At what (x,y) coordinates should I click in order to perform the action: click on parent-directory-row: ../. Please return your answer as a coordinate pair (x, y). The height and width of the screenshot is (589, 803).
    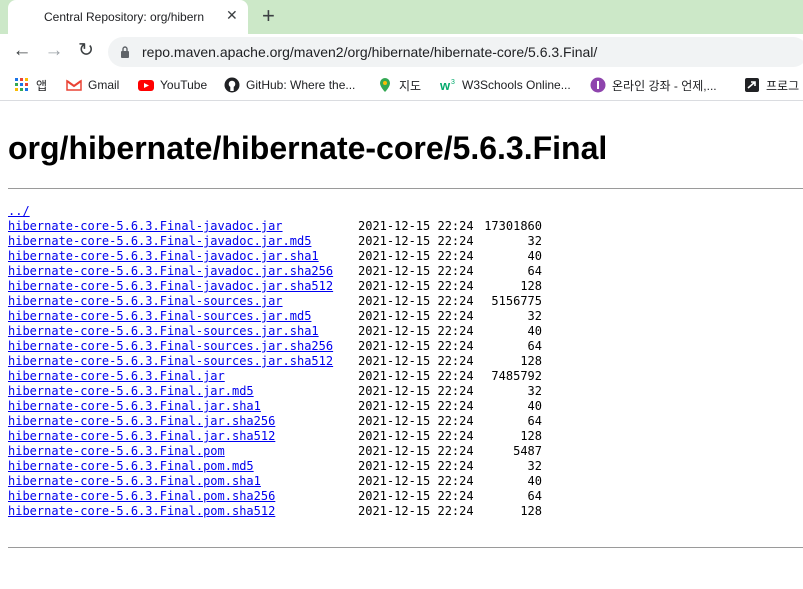
    Looking at the image, I should click on (19, 211).